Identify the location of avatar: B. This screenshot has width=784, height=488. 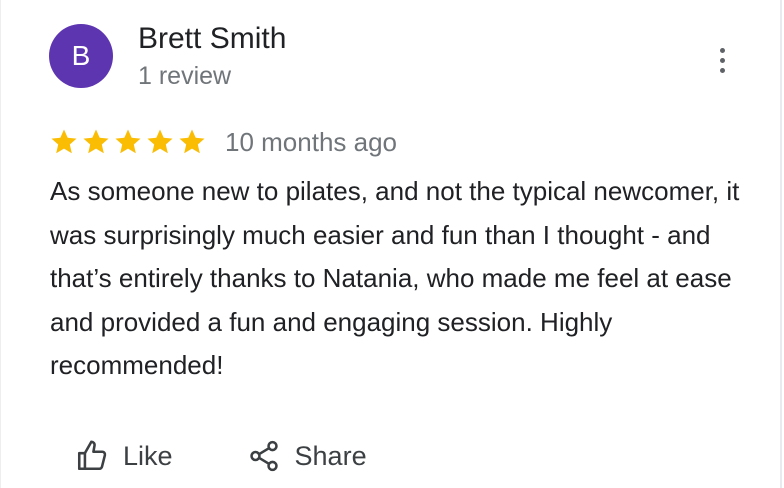
(81, 56).